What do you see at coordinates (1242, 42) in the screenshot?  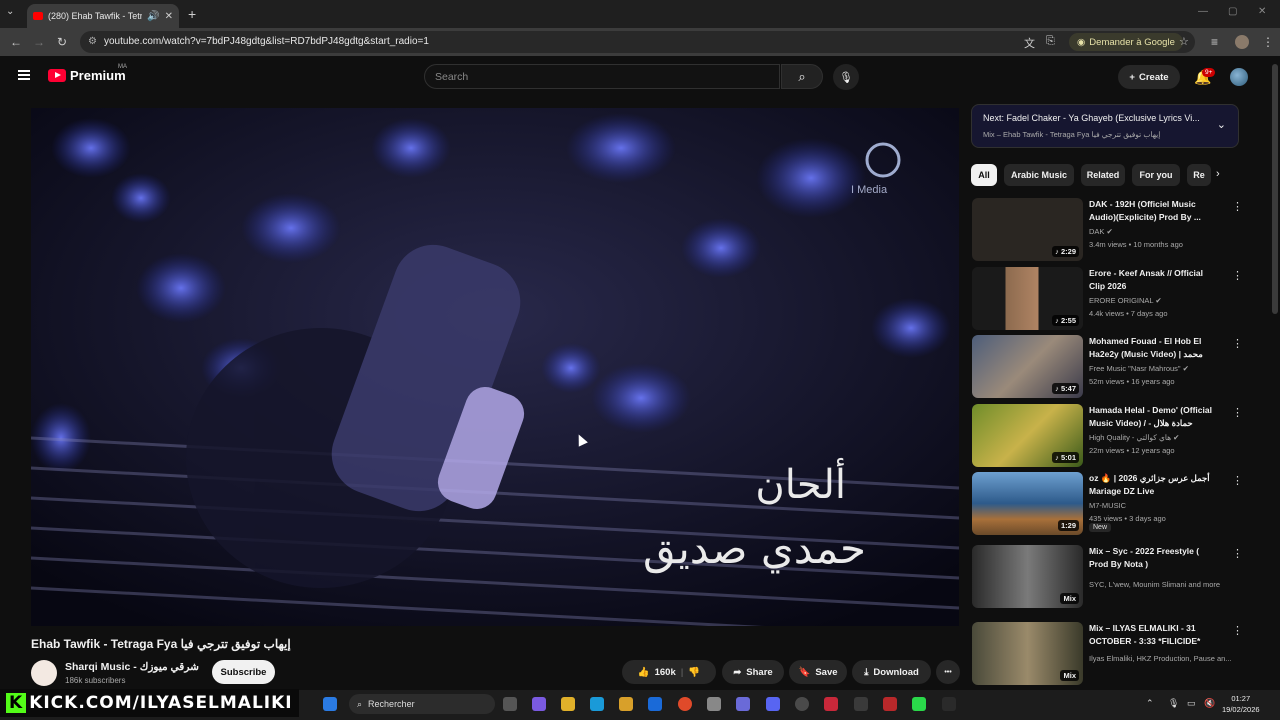 I see `profile-avatar` at bounding box center [1242, 42].